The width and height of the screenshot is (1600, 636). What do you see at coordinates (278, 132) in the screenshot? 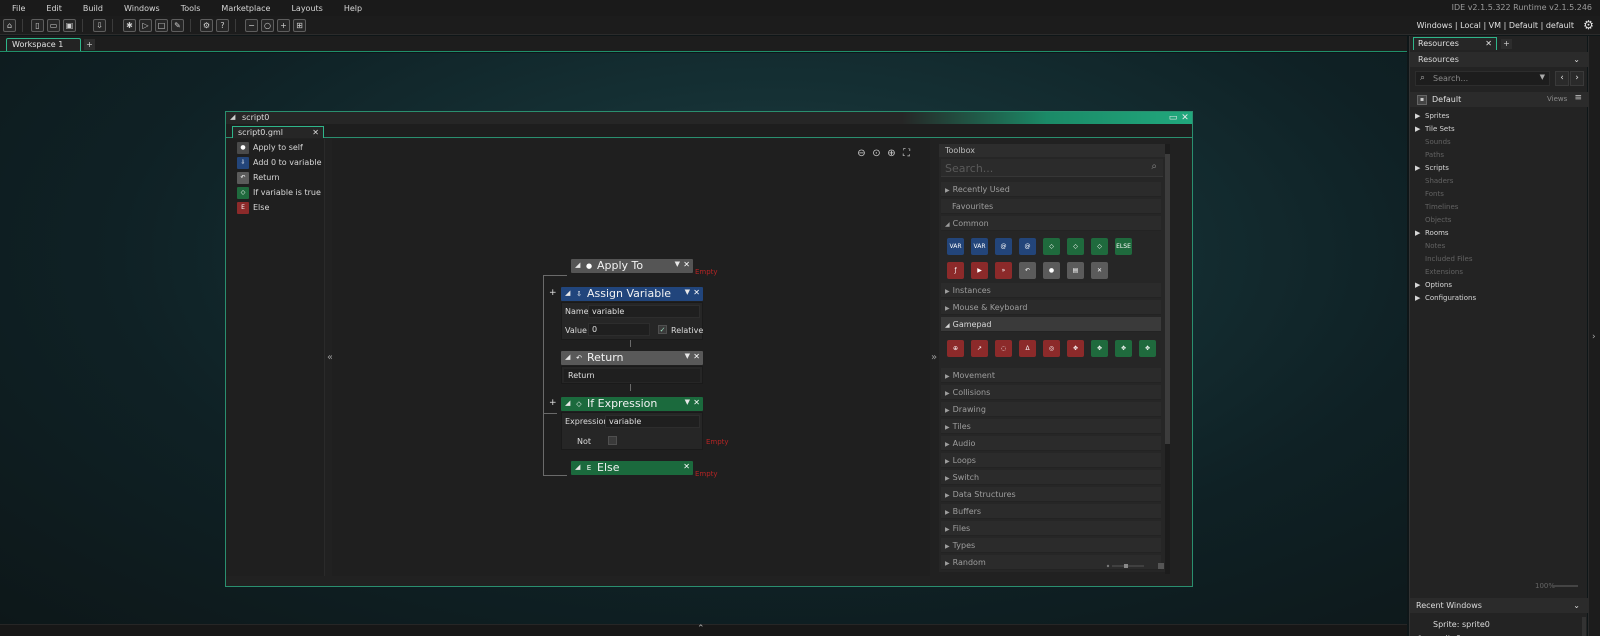
I see `tab-script0-gml: script0.gml ✕` at bounding box center [278, 132].